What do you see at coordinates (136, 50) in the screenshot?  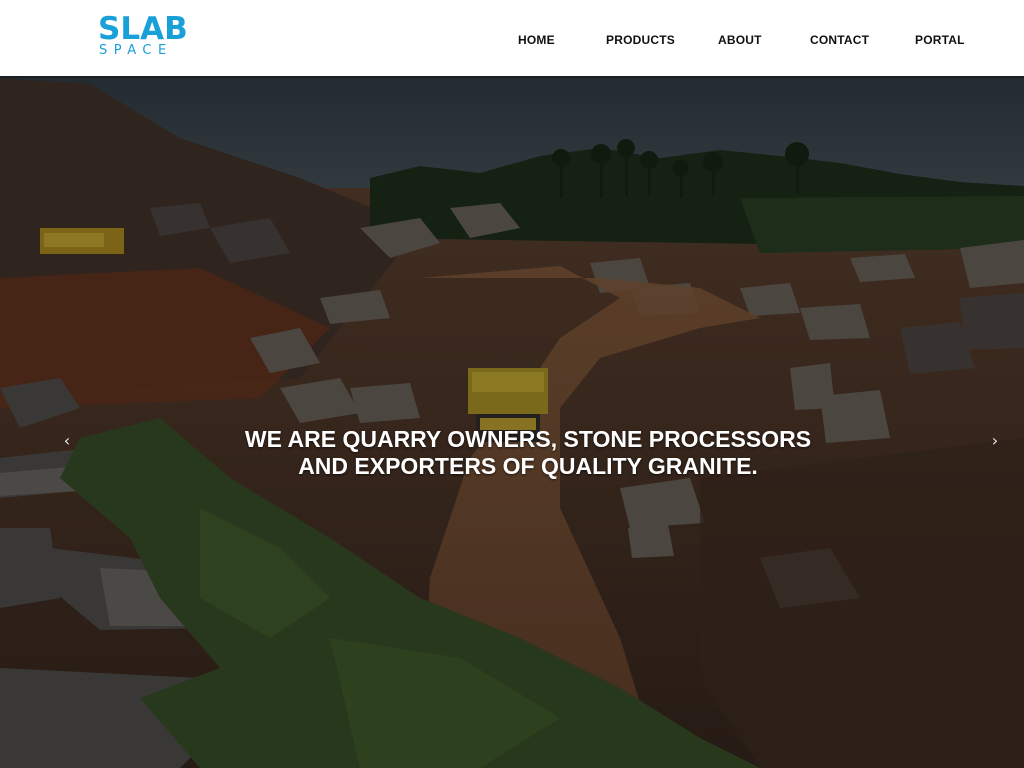 I see `logo-wordmark-bottom: SPACE` at bounding box center [136, 50].